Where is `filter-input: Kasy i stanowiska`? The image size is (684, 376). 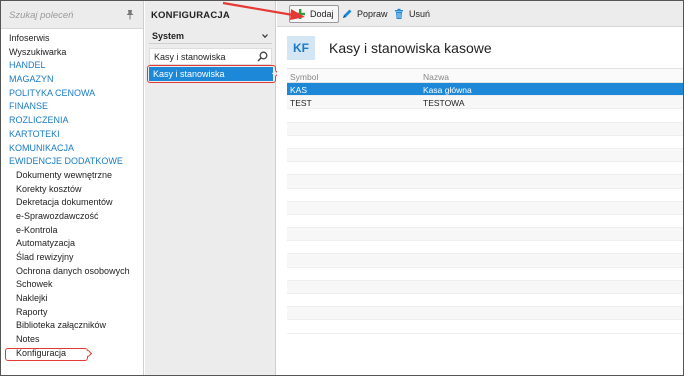
filter-input: Kasy i stanowiska is located at coordinates (210, 56).